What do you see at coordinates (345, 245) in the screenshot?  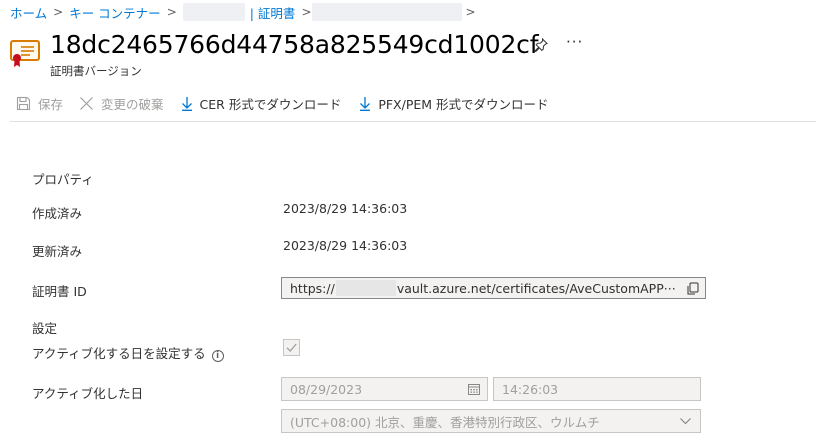 I see `updated-value: 2023/8/29 14:36:03` at bounding box center [345, 245].